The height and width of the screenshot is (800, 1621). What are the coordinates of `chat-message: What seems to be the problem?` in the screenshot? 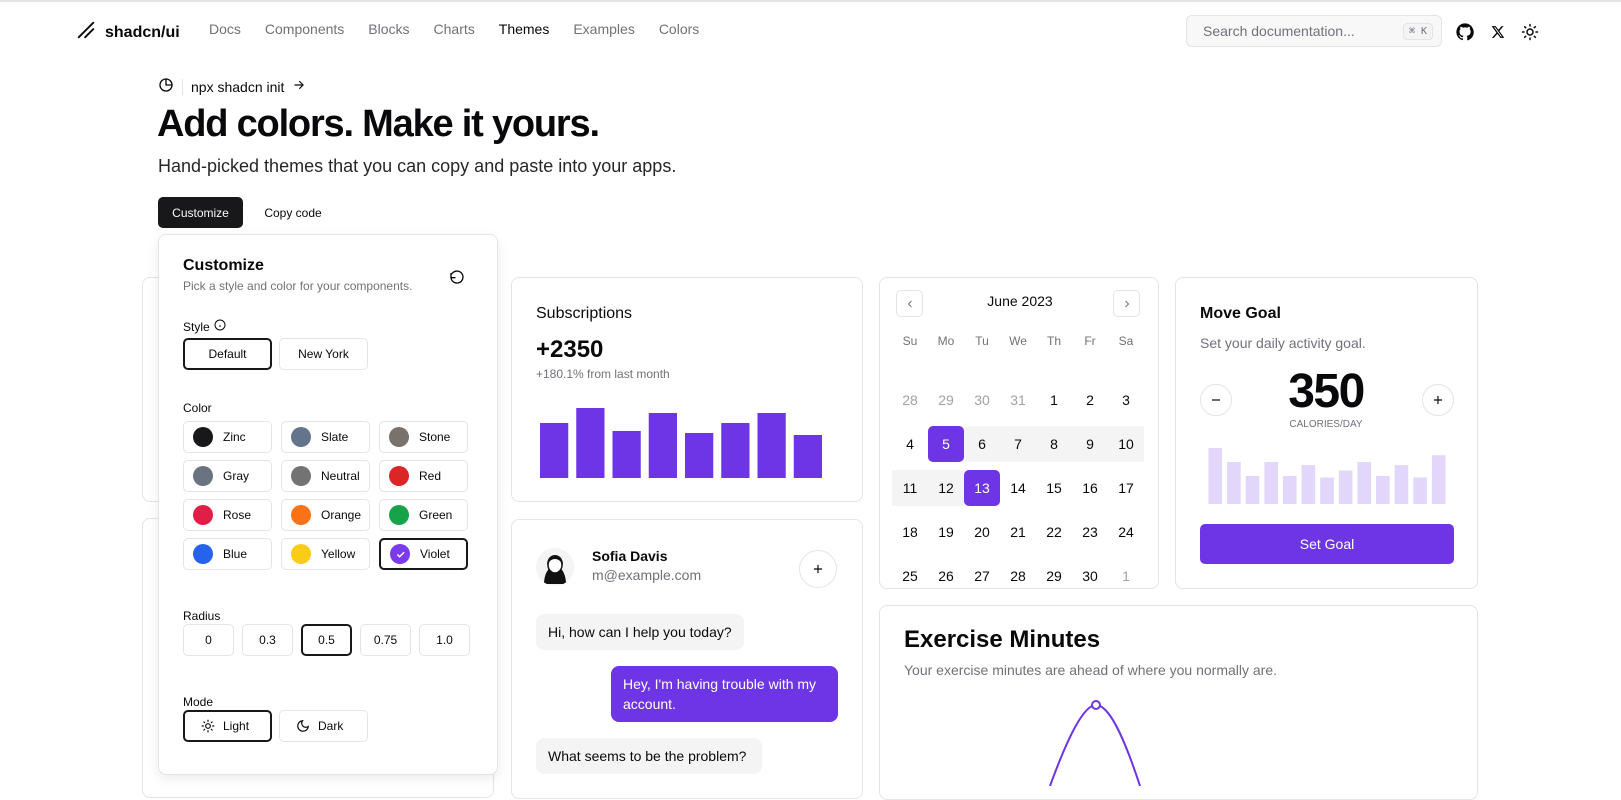 It's located at (649, 756).